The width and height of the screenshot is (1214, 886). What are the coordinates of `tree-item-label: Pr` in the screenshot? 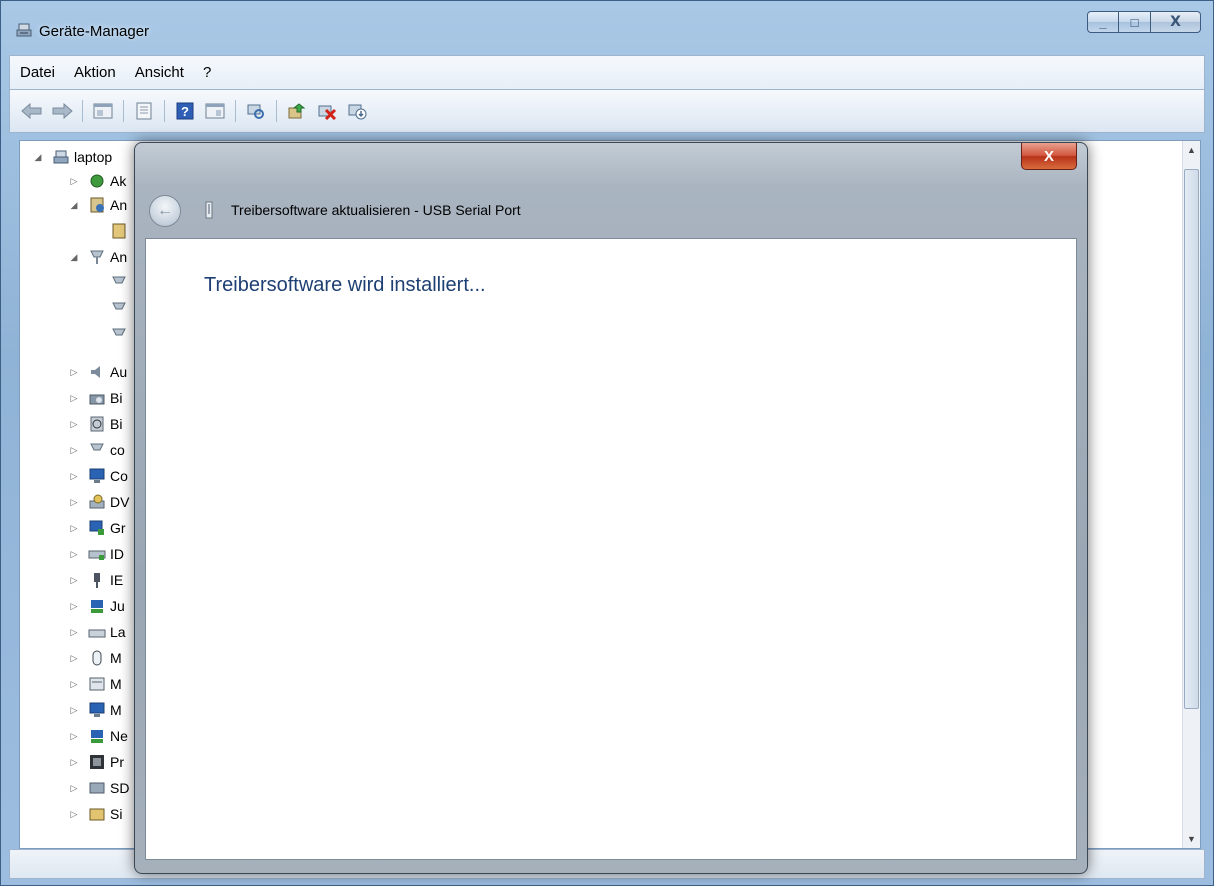 It's located at (117, 762).